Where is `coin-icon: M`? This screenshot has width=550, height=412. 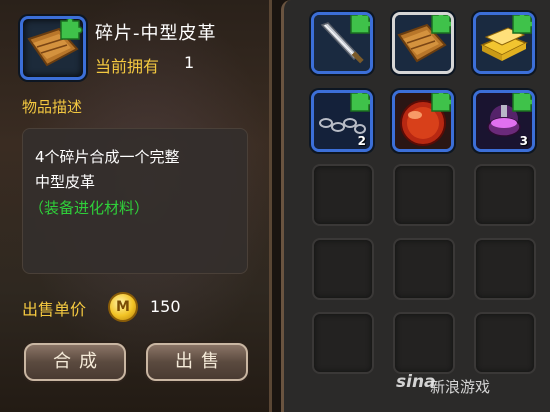 coin-icon: M is located at coordinates (123, 307).